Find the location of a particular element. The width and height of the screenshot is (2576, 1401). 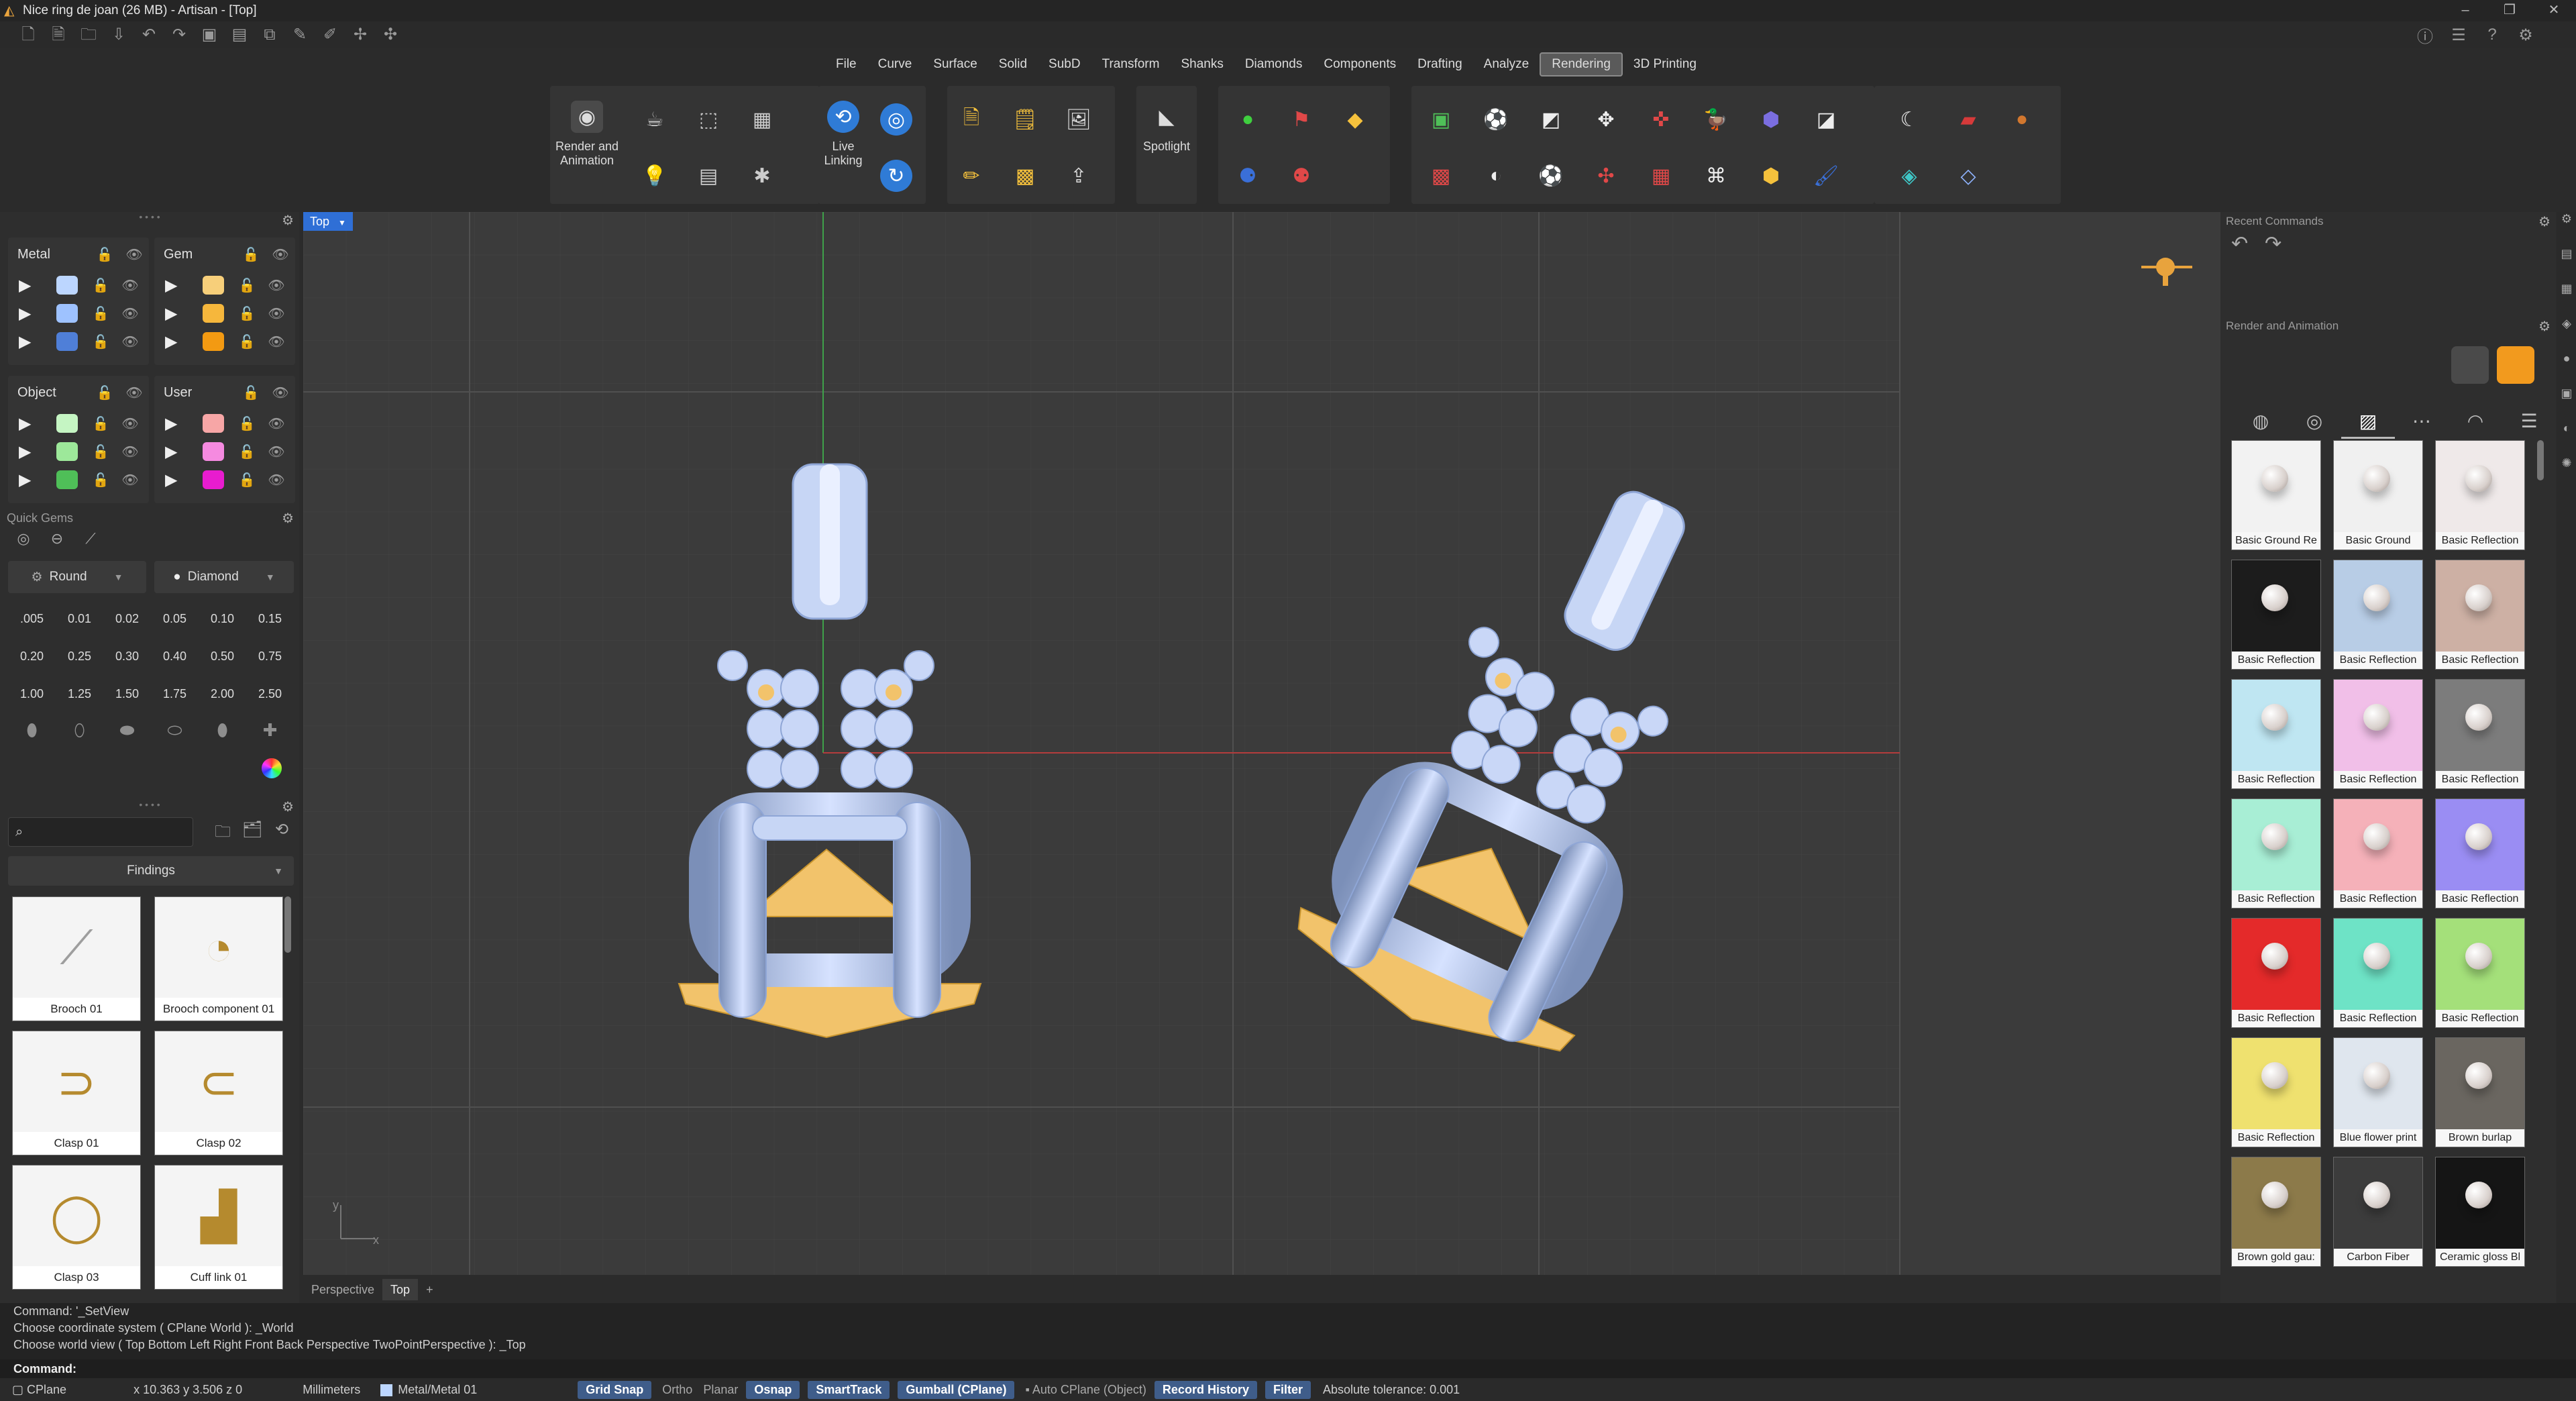

menu-file: File is located at coordinates (846, 64).